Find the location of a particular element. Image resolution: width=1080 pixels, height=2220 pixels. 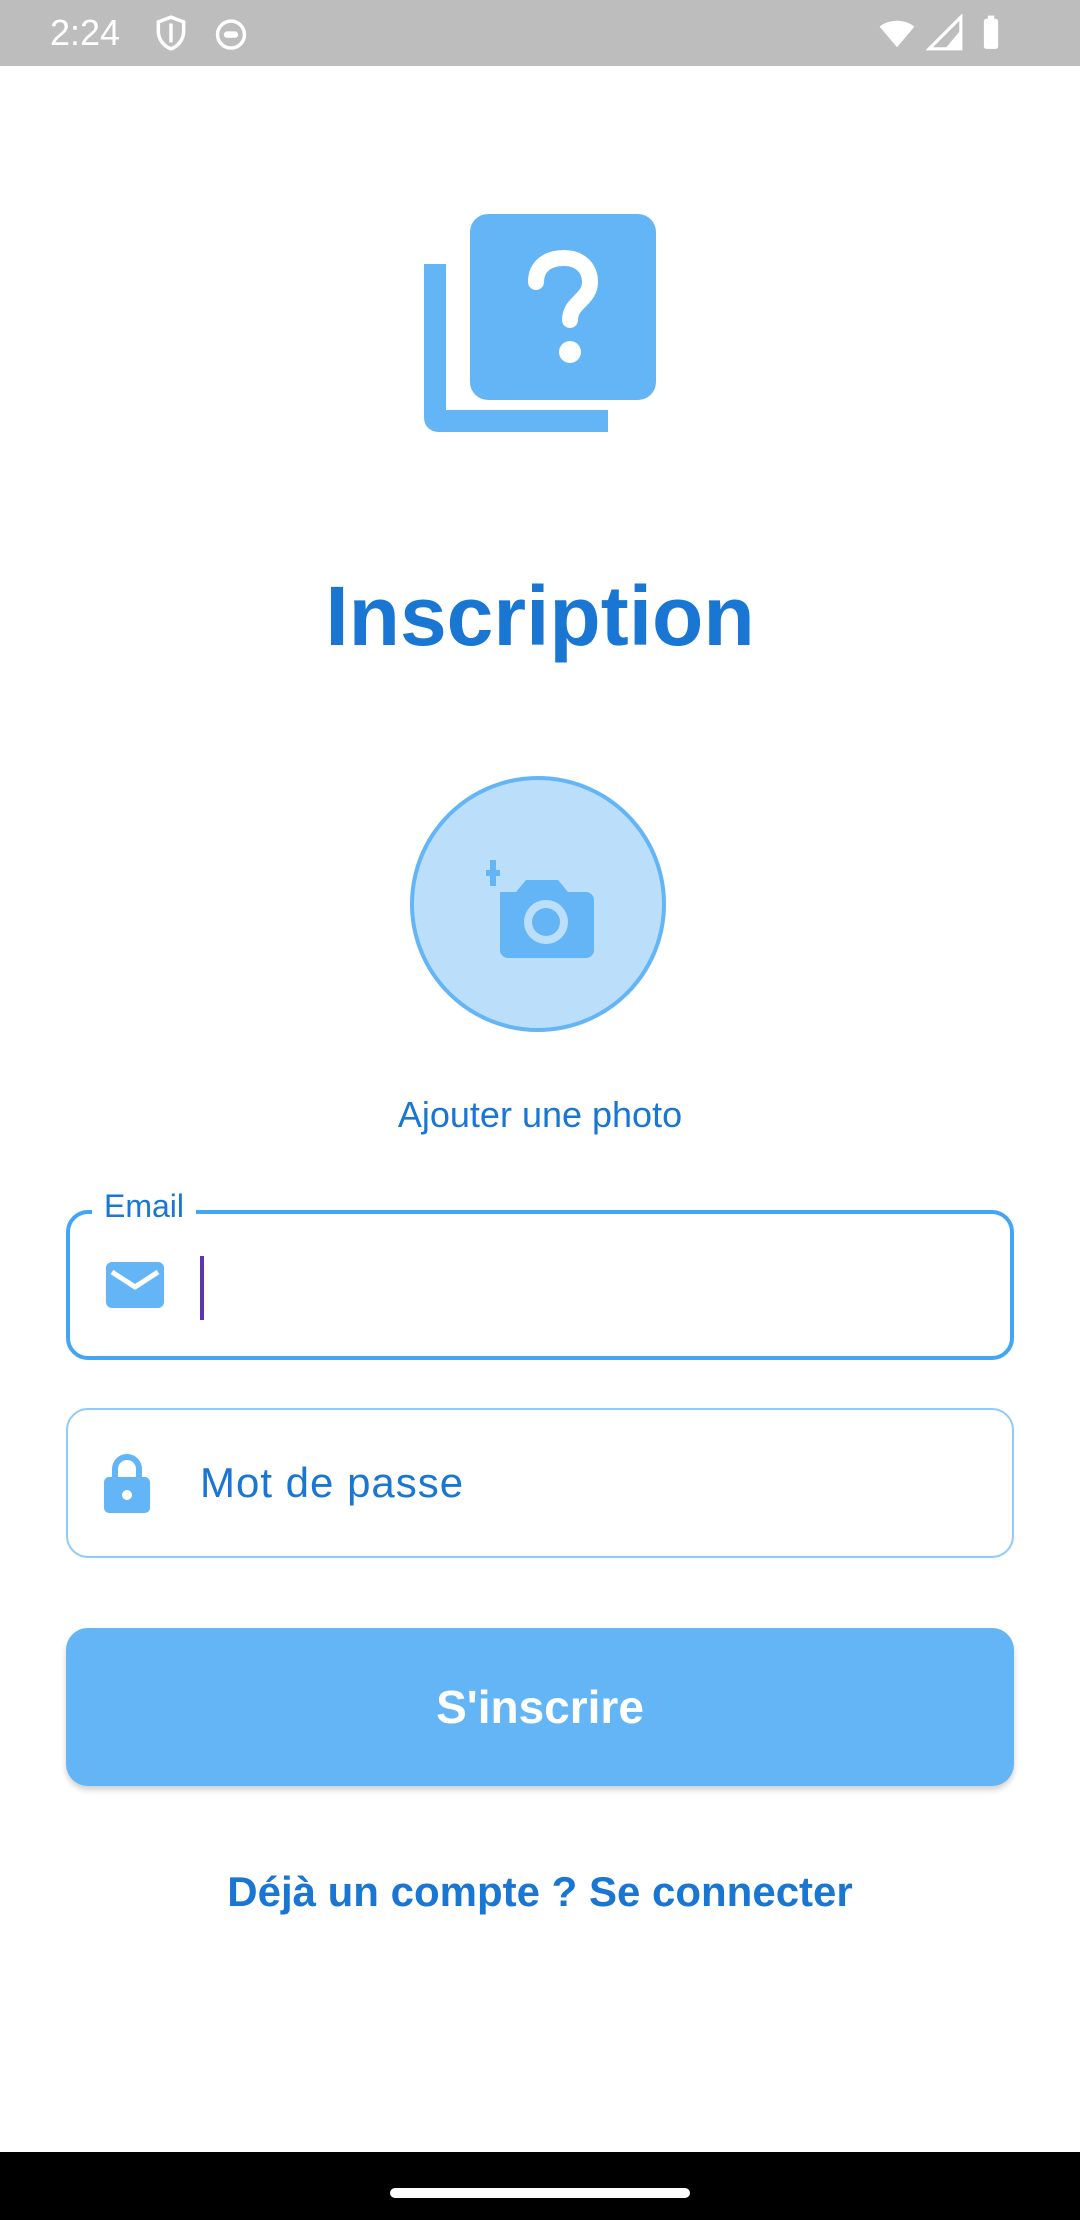

status-bar: 2:24 is located at coordinates (540, 33).